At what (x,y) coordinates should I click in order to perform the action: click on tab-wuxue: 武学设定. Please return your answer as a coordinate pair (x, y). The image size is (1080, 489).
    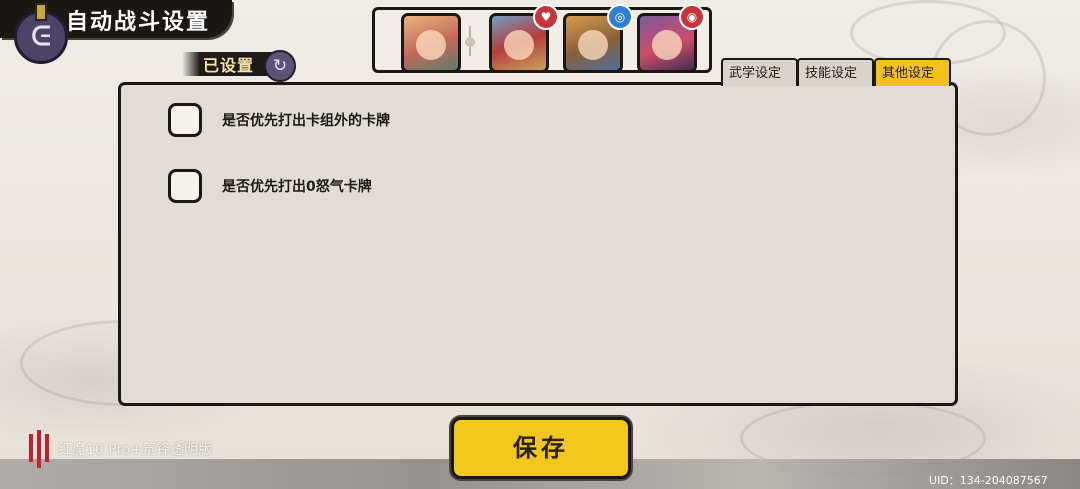
    Looking at the image, I should click on (759, 72).